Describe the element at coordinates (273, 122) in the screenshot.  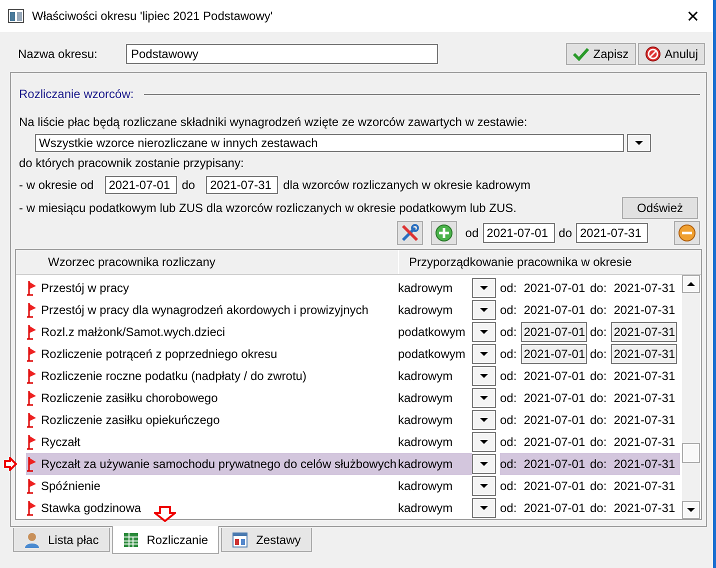
I see `intro-text: Na liście płac będą rozliczane składniki wynagrodzeń wzięte ze wzorców zawartych w zestawie:` at that location.